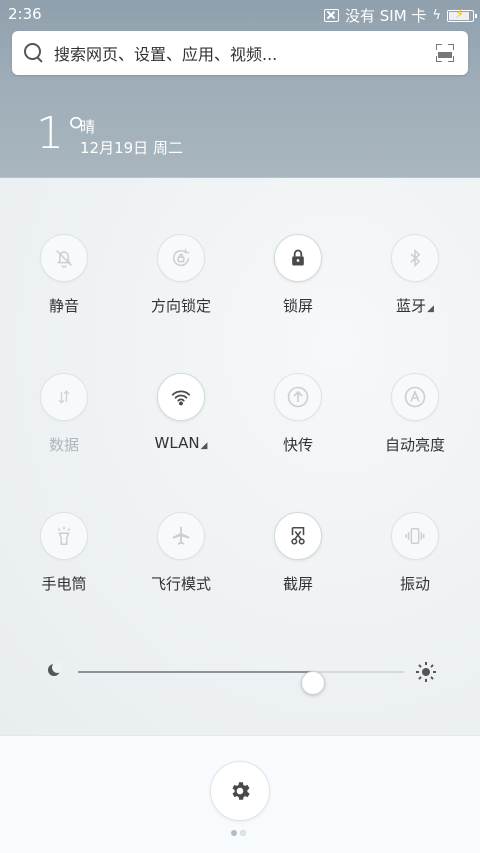  I want to click on toggle-auto-brightness-button, so click(415, 397).